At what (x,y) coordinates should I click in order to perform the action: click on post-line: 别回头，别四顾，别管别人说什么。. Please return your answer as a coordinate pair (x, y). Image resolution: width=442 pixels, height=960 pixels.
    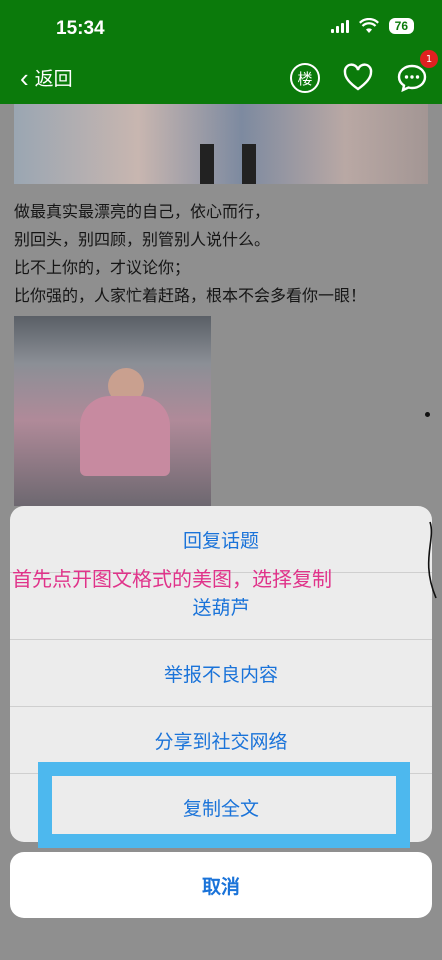
    Looking at the image, I should click on (142, 239).